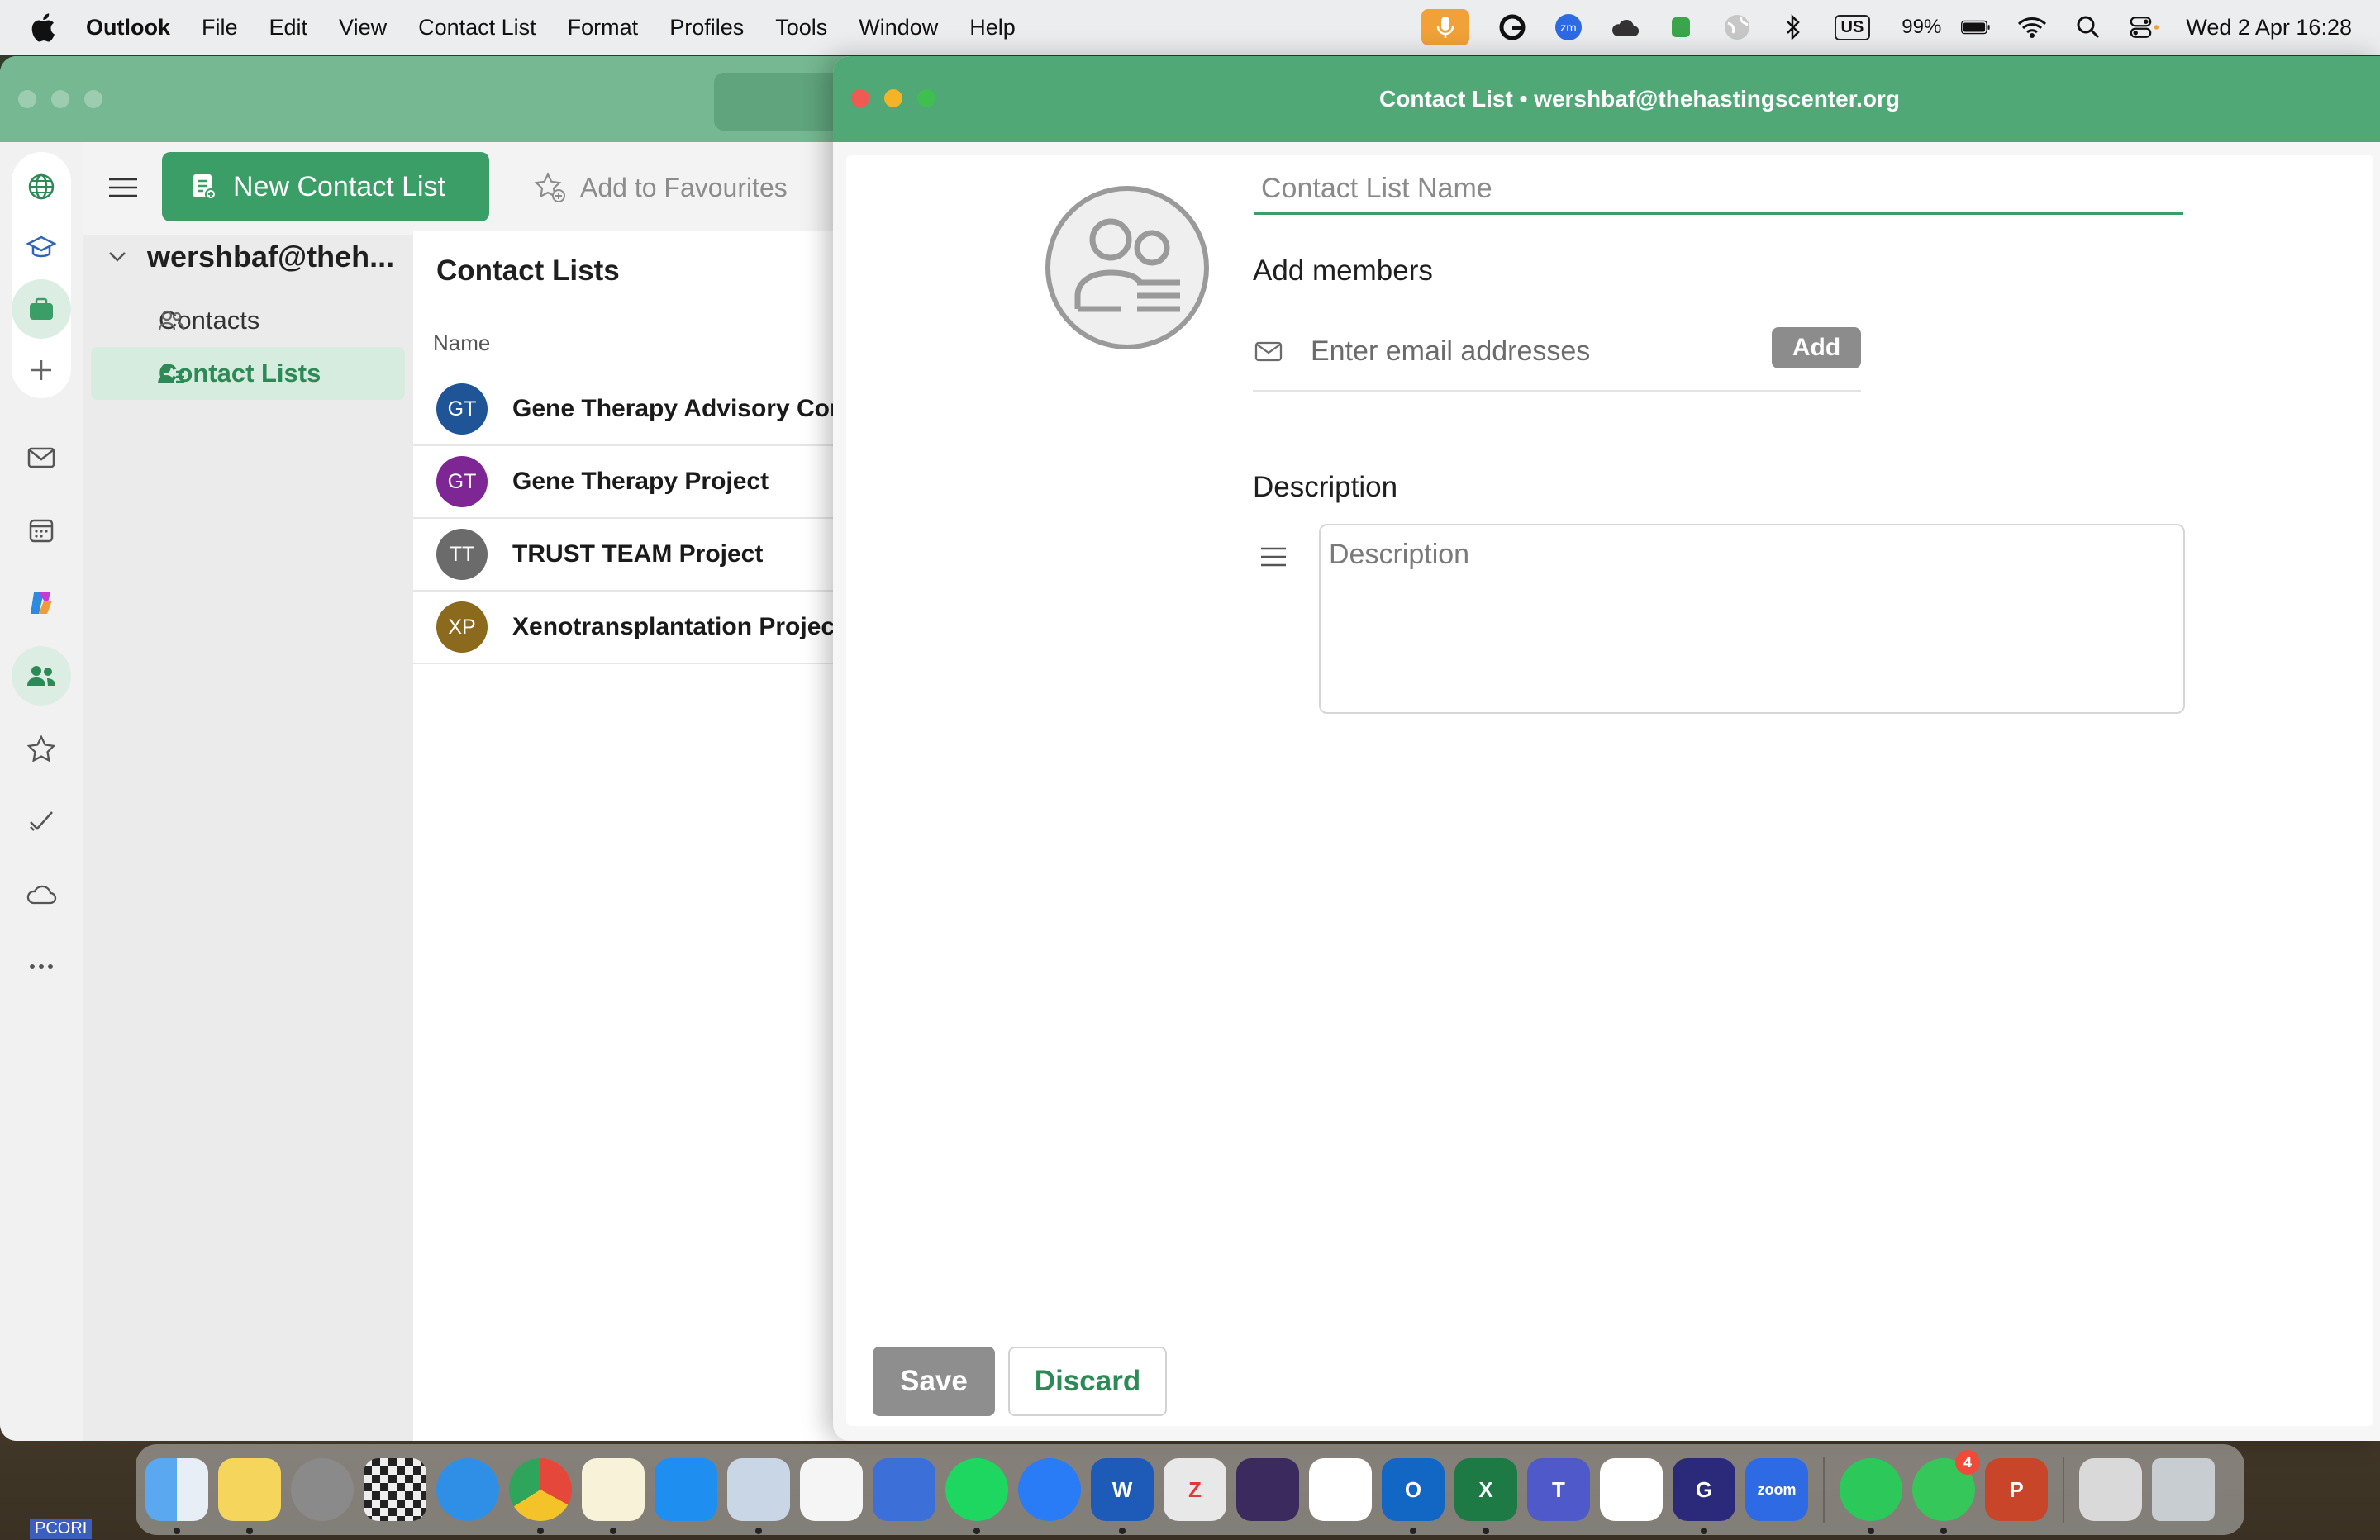 This screenshot has height=1540, width=2380. Describe the element at coordinates (1195, 1489) in the screenshot. I see `zotero-icon: Z` at that location.